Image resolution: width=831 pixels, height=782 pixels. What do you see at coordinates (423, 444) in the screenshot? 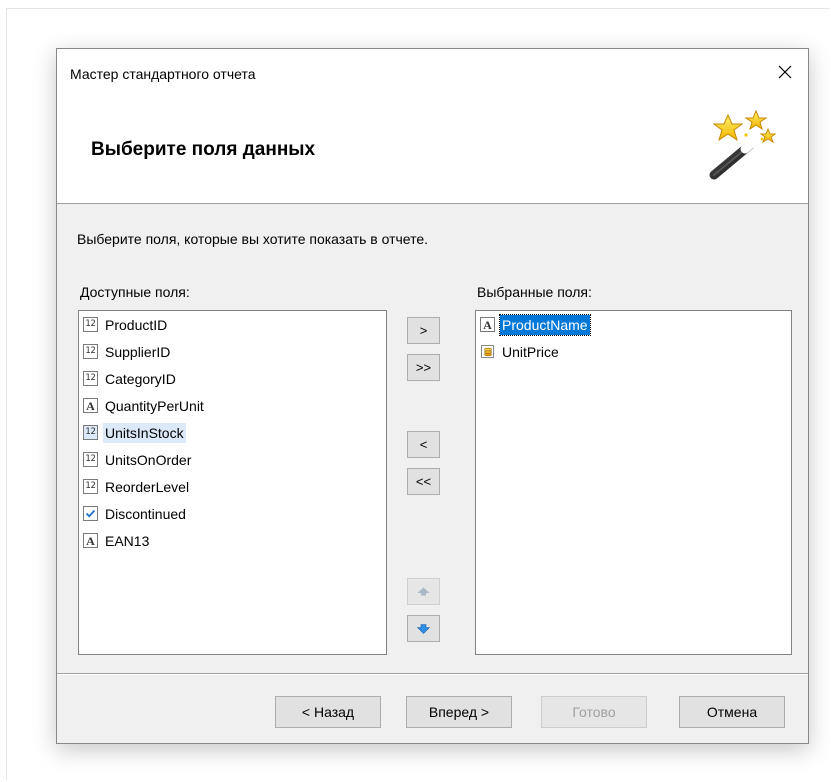
I see `remove-field-button: <` at bounding box center [423, 444].